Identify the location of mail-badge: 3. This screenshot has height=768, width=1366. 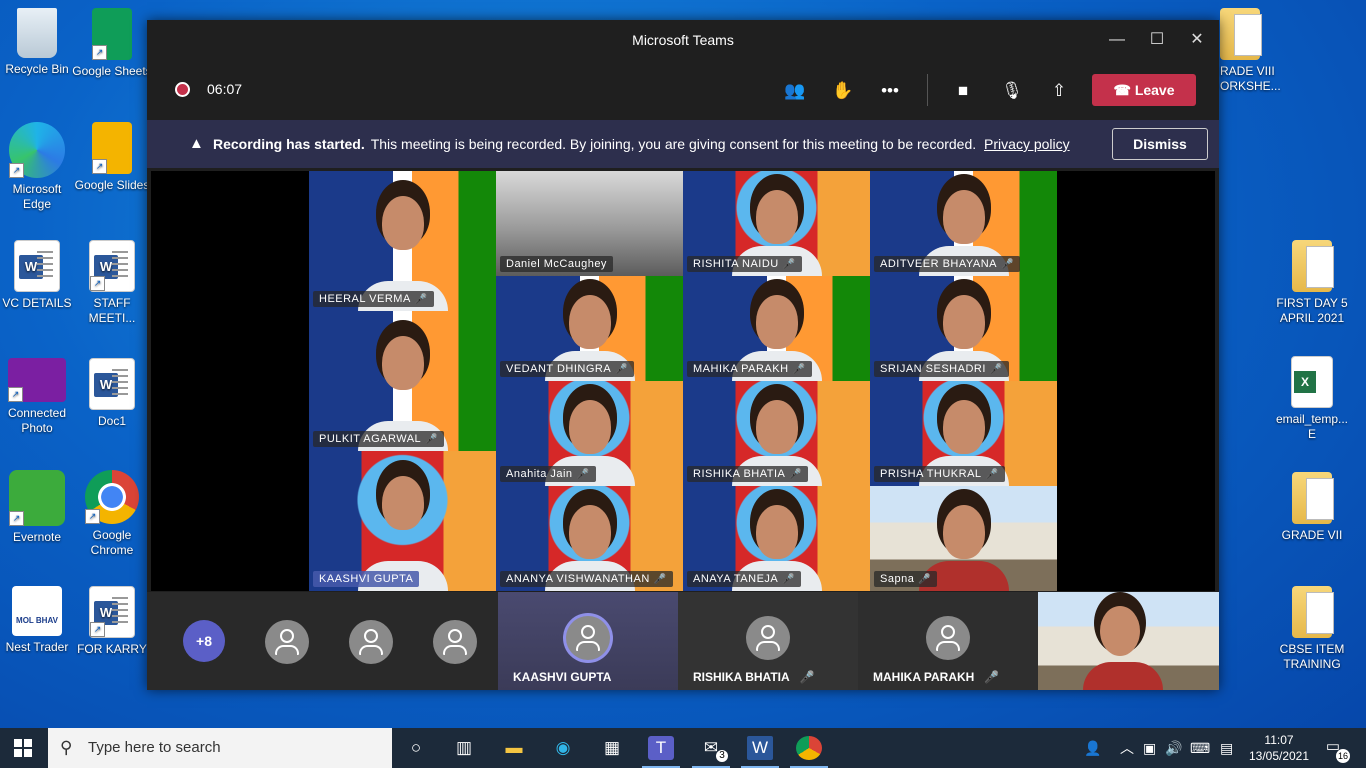
(722, 756).